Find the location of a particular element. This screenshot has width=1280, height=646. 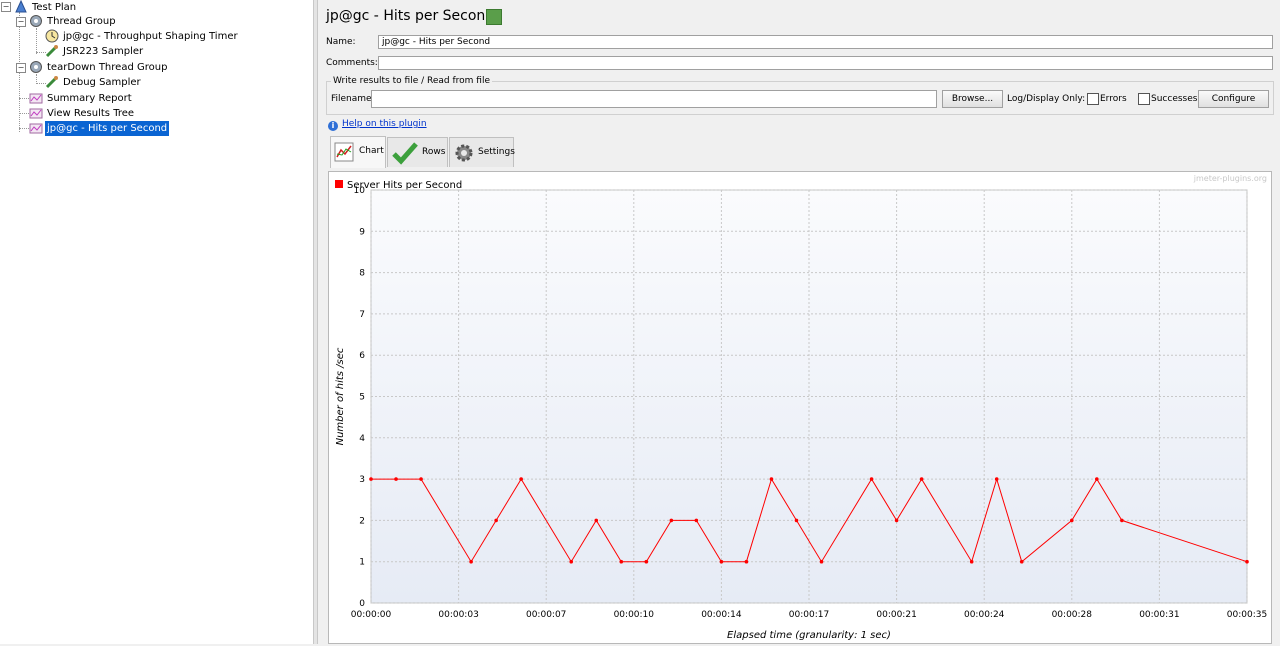

x-tick-label: 00:00:28 is located at coordinates (1072, 615).